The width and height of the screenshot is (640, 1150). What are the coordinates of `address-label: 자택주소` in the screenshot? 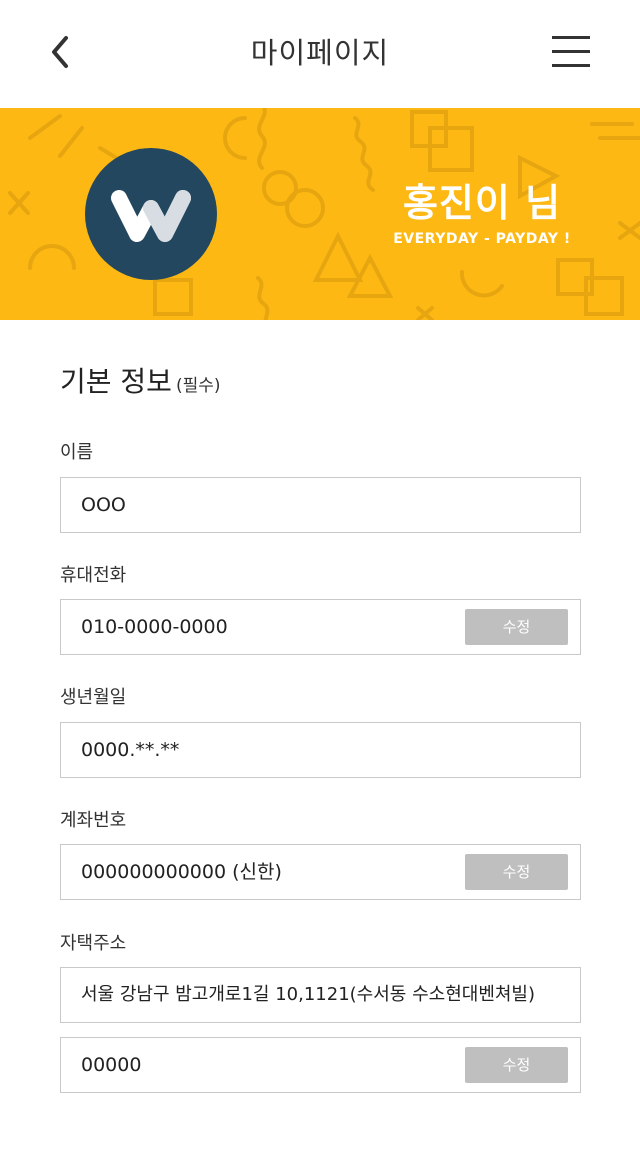 It's located at (93, 943).